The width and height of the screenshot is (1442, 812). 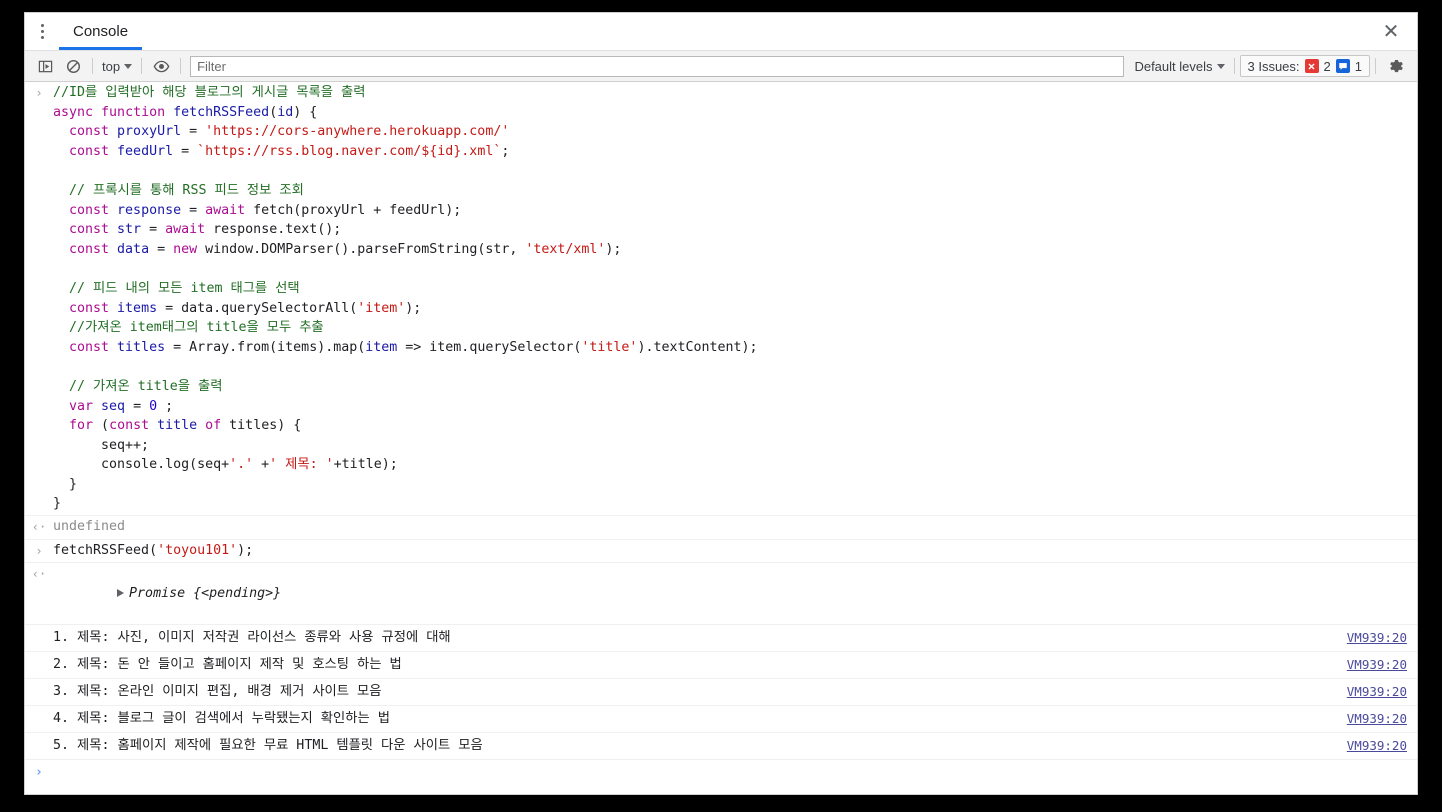 What do you see at coordinates (735, 426) in the screenshot?
I see `code-line: for (const title of titles) {` at bounding box center [735, 426].